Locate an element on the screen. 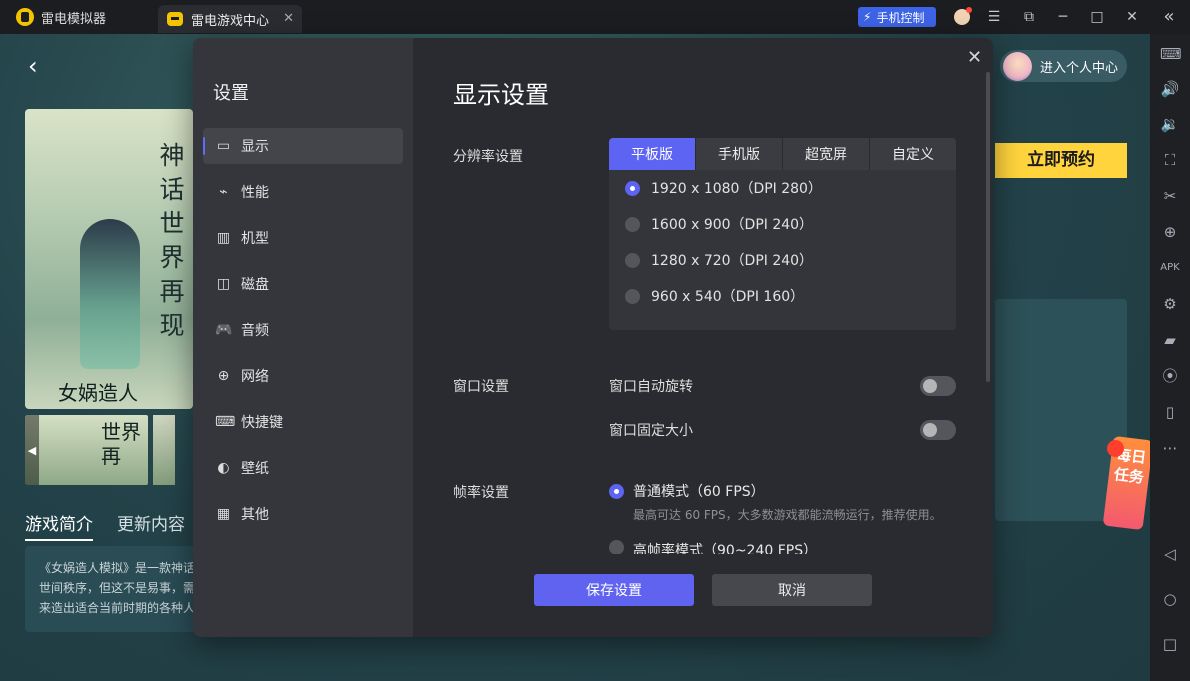  close-window-icon: ✕ is located at coordinates (1132, 17).